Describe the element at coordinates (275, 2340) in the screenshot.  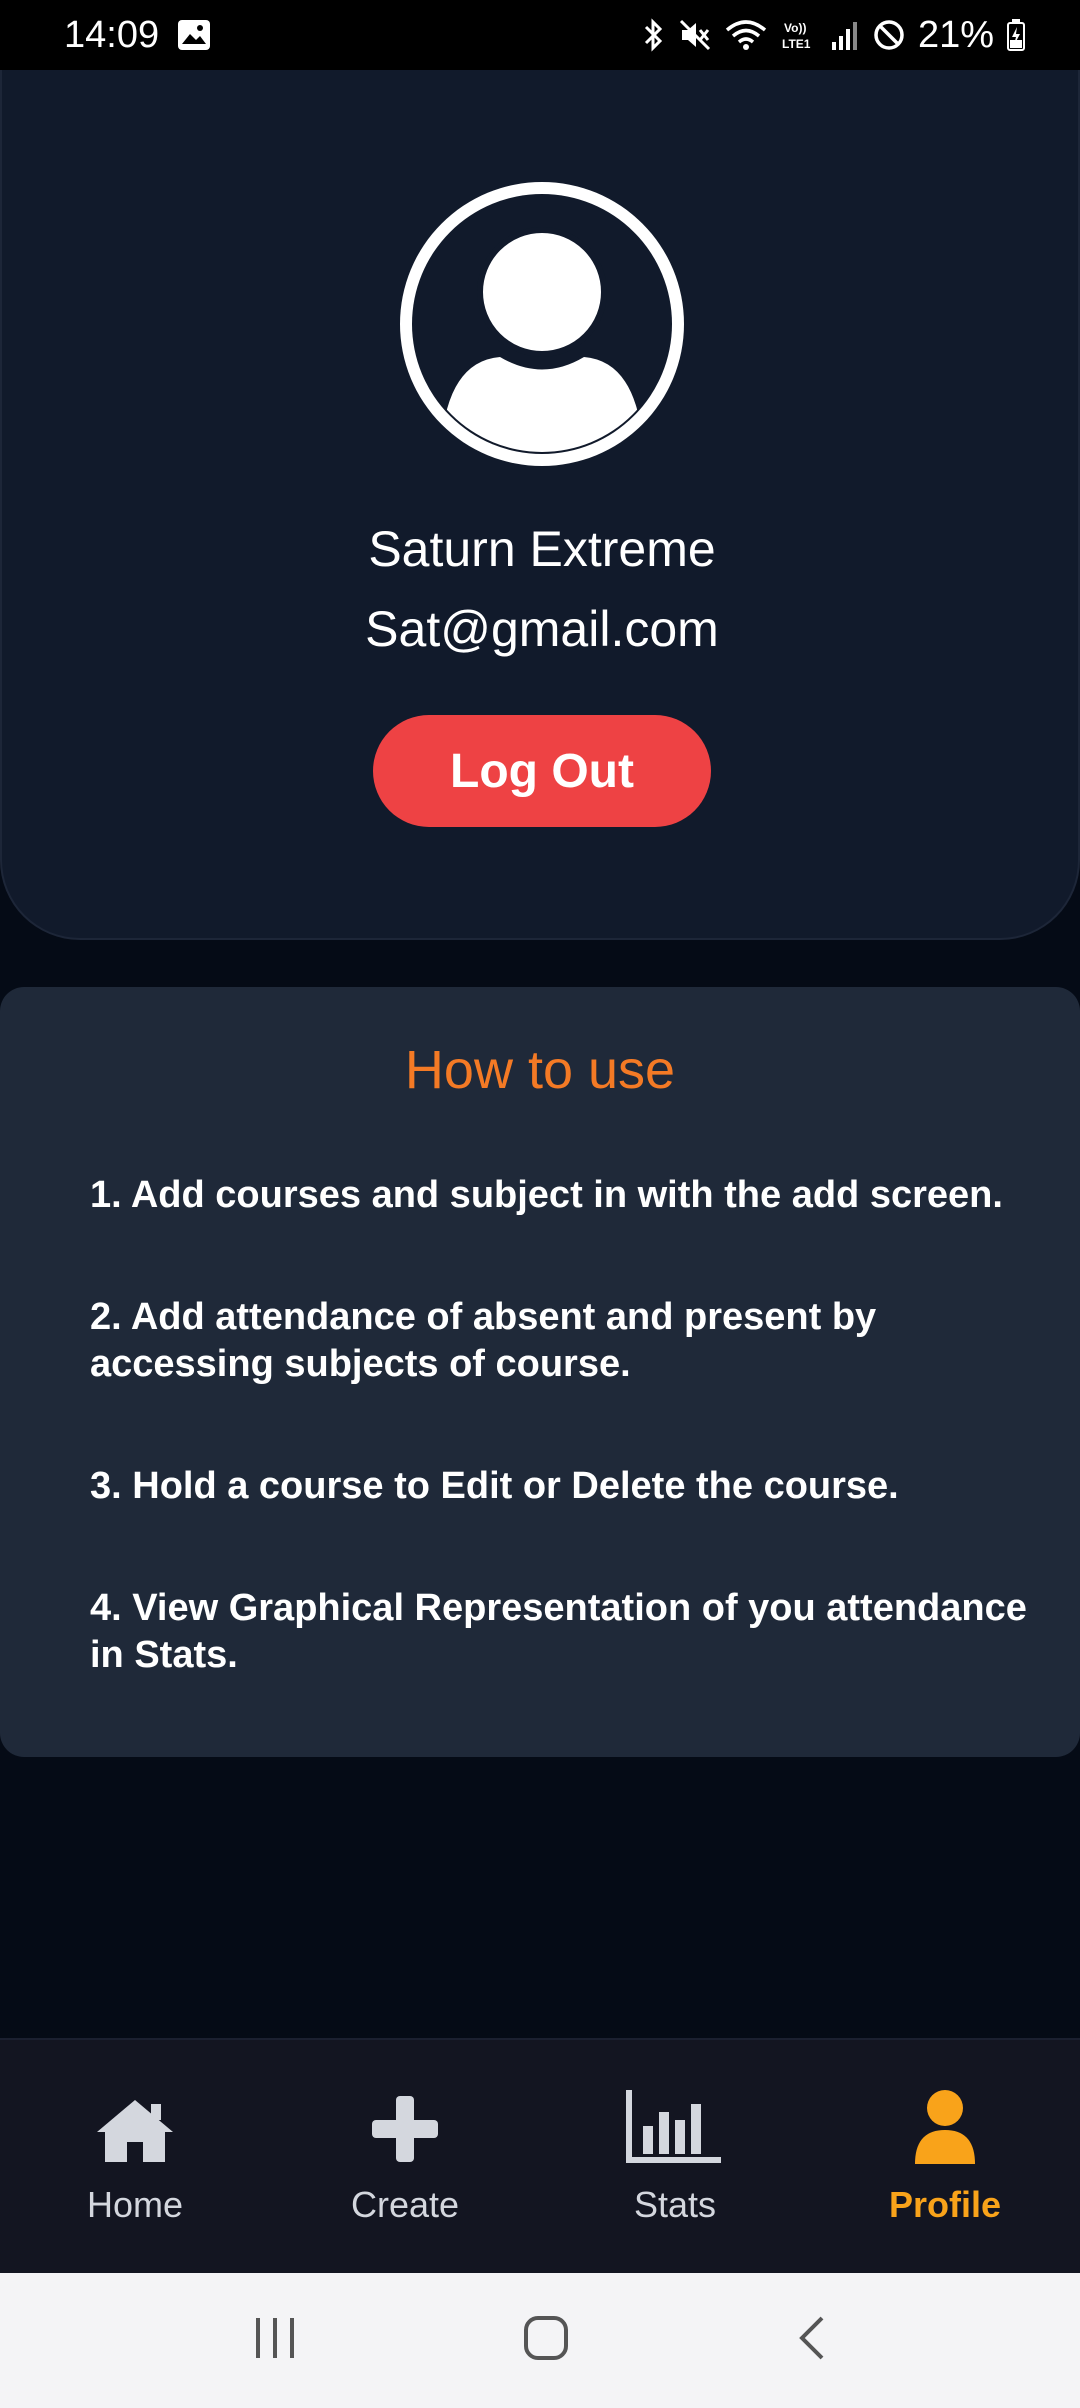
I see `recent-apps-icon` at that location.